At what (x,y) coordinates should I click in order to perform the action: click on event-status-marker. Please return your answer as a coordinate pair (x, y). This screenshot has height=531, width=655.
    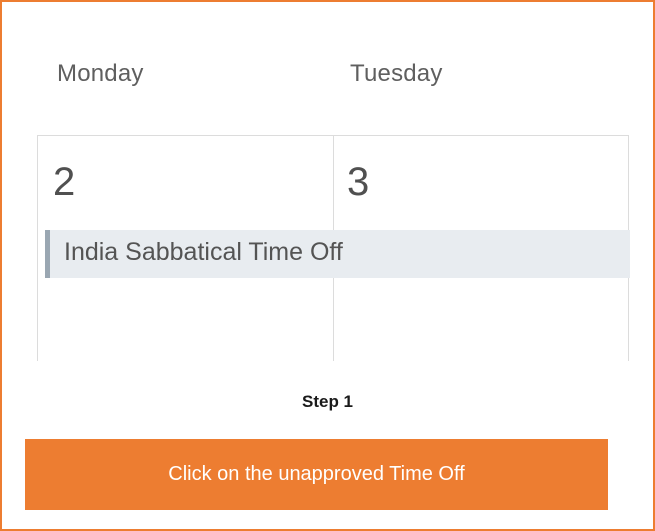
    Looking at the image, I should click on (47, 254).